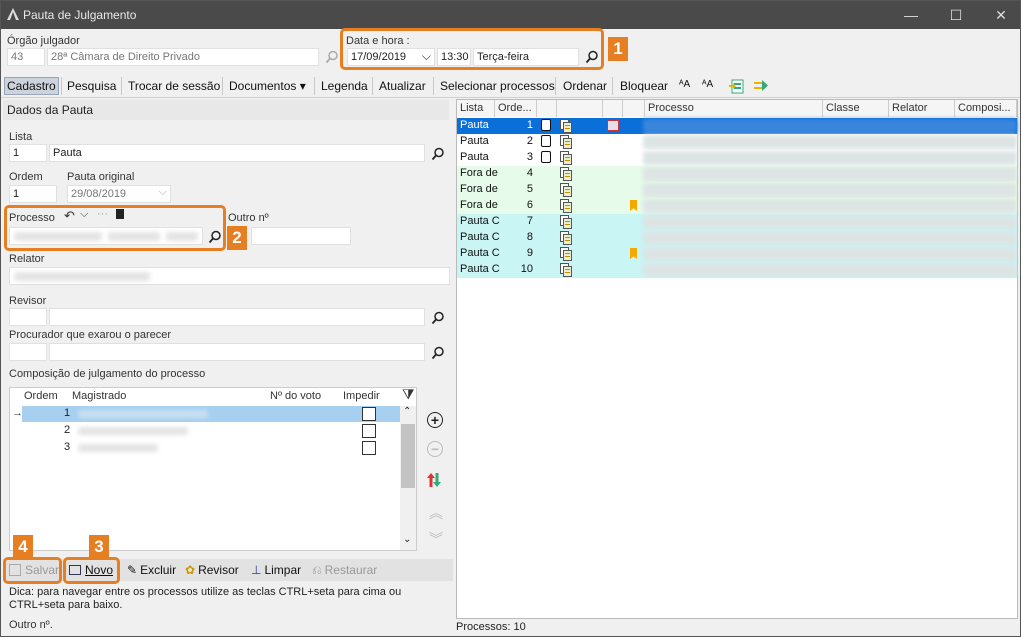 The image size is (1021, 637). I want to click on move-down-icon: ︾, so click(436, 539).